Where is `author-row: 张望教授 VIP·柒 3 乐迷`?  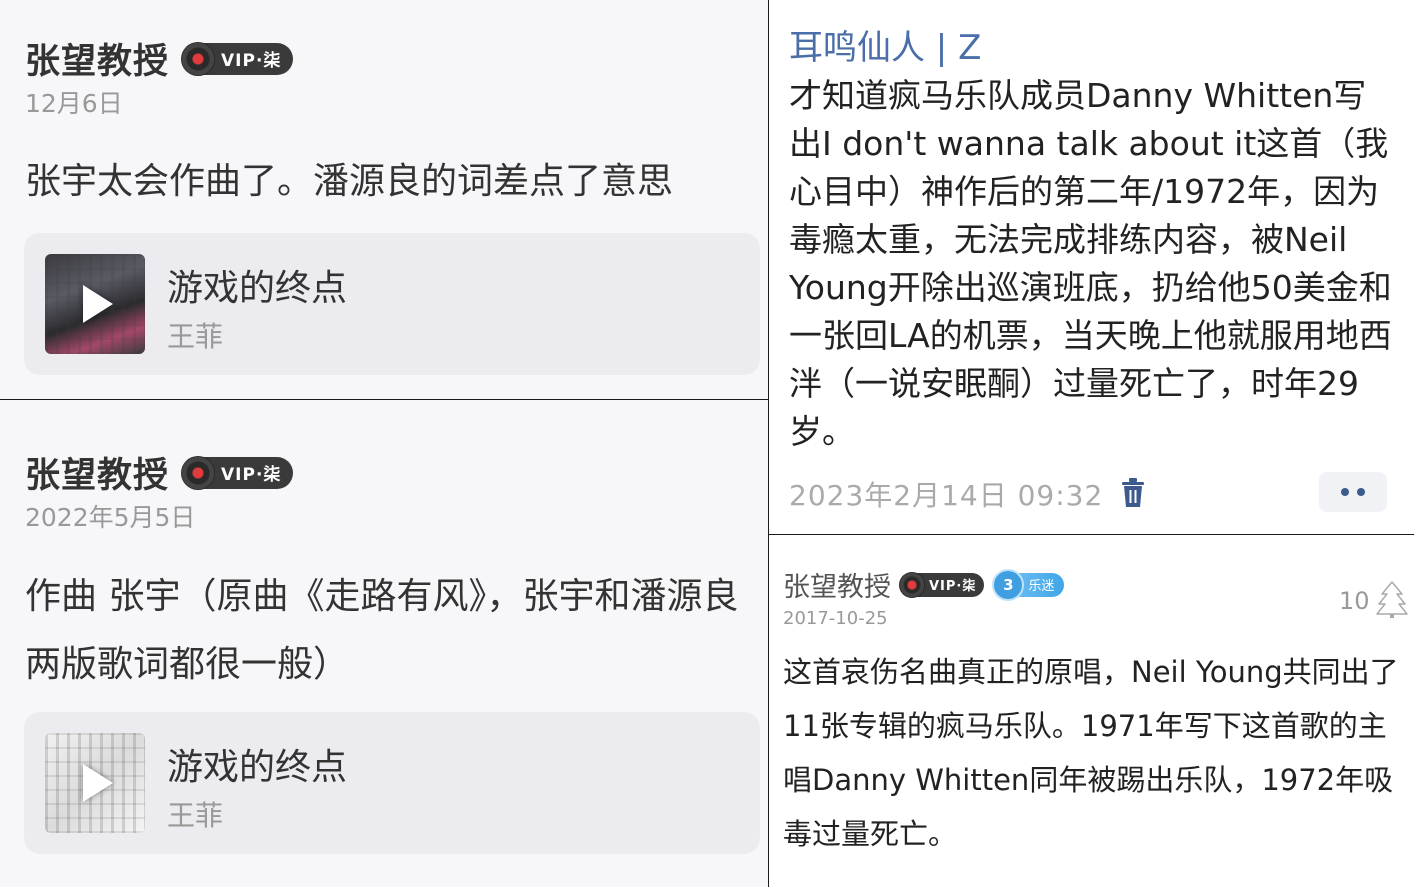
author-row: 张望教授 VIP·柒 3 乐迷 is located at coordinates (924, 584).